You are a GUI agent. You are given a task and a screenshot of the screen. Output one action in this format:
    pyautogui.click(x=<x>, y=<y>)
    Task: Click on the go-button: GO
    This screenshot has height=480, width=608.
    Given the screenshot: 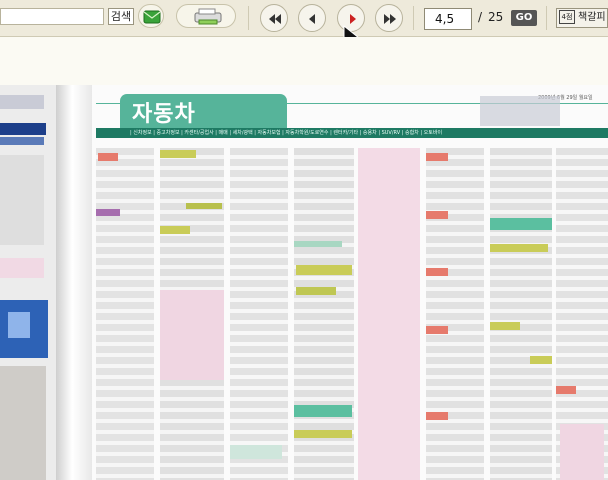 What is the action you would take?
    pyautogui.click(x=524, y=18)
    